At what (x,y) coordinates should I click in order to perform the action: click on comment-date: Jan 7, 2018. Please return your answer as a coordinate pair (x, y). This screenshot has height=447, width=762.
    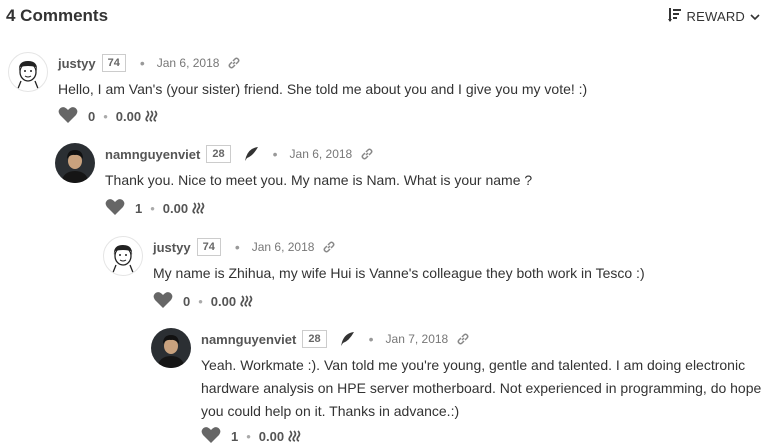
    Looking at the image, I should click on (417, 339).